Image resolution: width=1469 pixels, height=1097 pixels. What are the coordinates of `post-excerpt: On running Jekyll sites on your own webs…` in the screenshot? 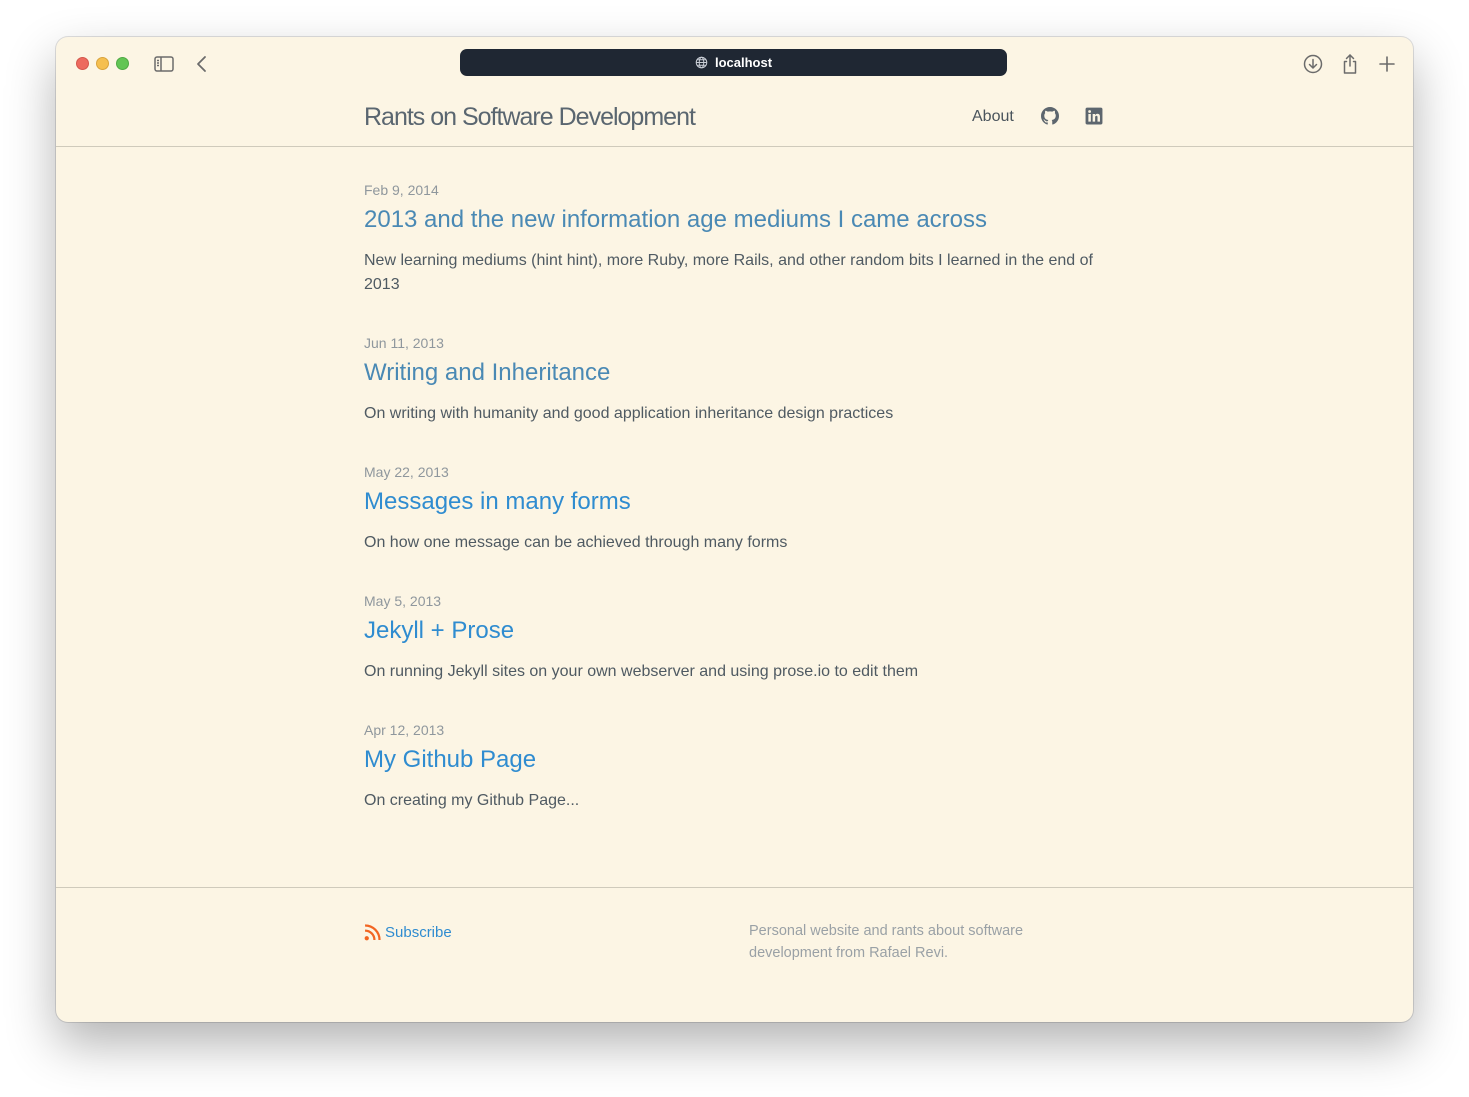 It's located at (641, 671).